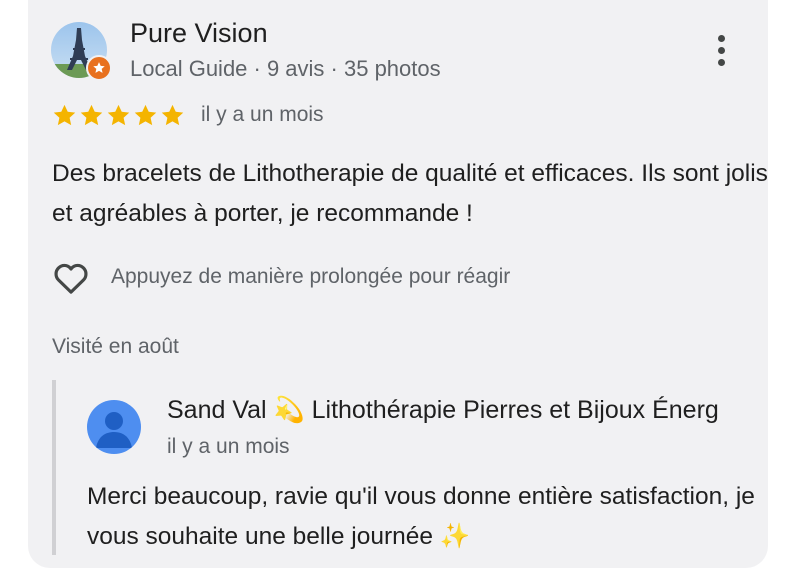 The height and width of the screenshot is (570, 799). I want to click on owner-avatar, so click(114, 427).